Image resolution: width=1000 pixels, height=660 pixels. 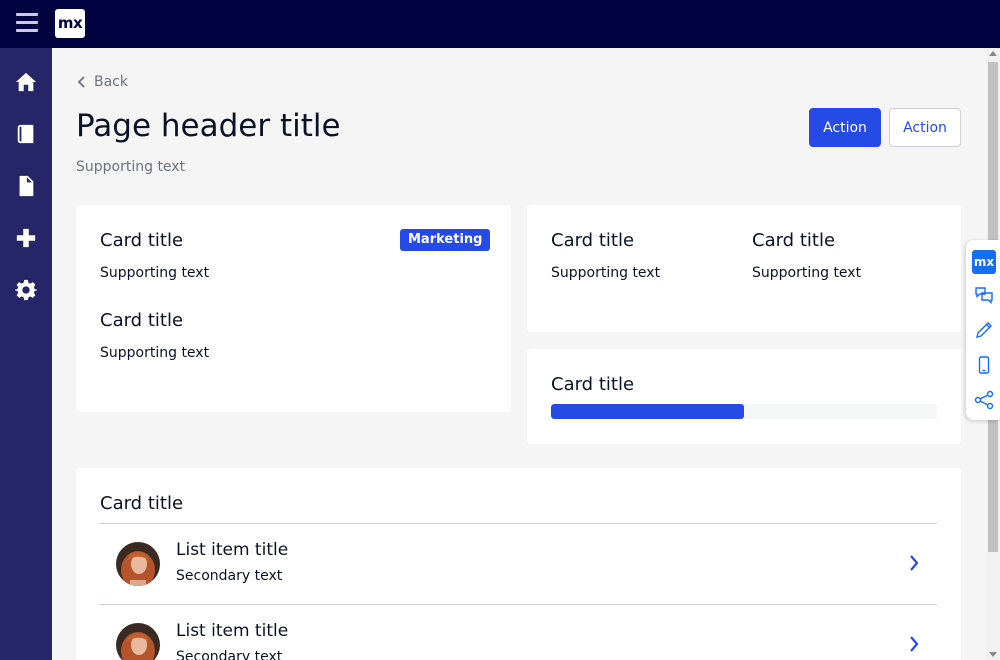 I want to click on share-icon, so click(x=984, y=400).